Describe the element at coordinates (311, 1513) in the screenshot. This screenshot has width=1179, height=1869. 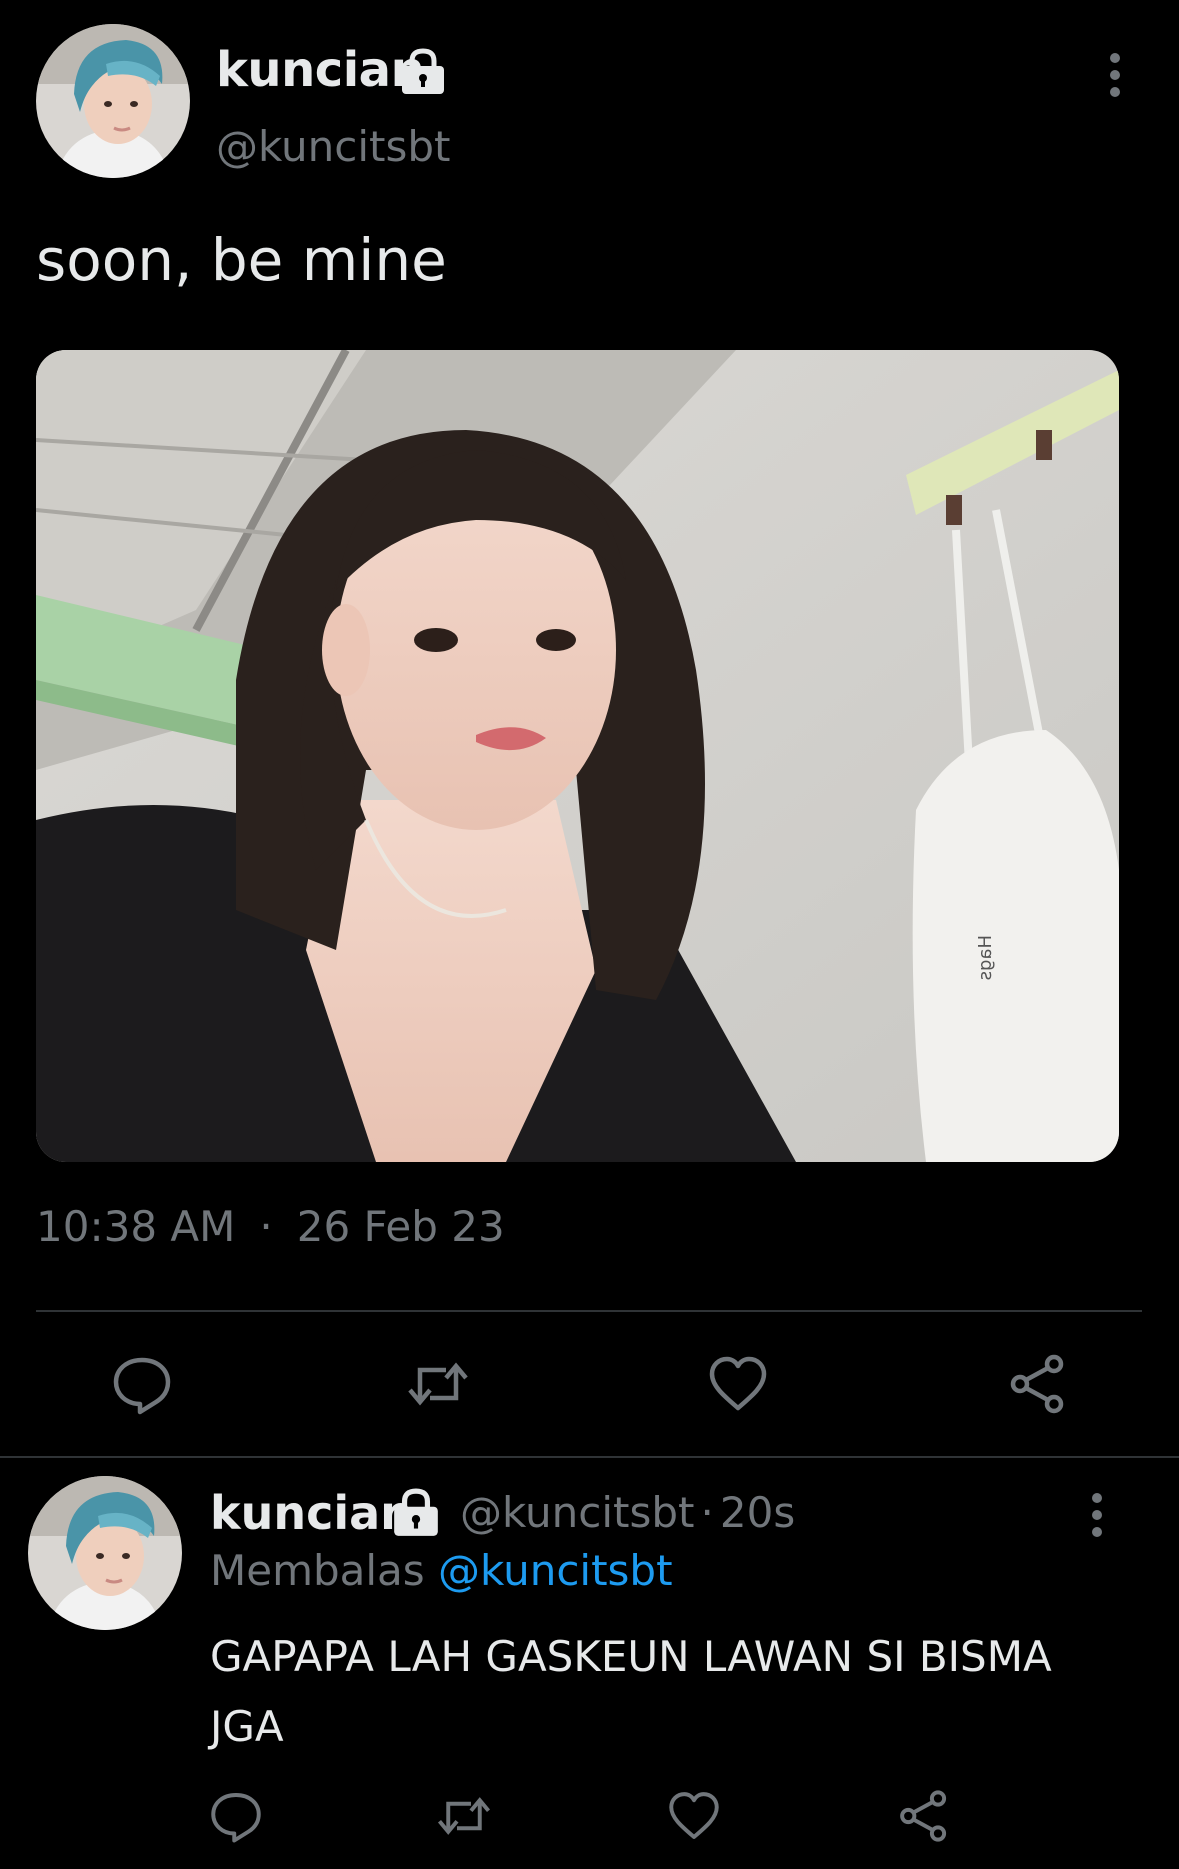
I see `reply-display-name: kuncian` at that location.